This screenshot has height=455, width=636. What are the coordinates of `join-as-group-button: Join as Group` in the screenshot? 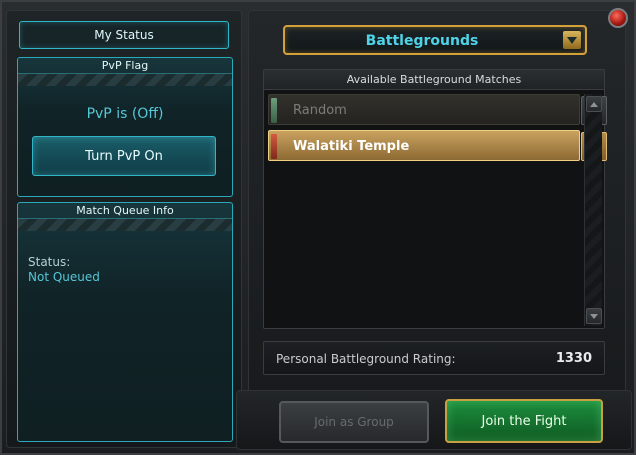 It's located at (354, 422).